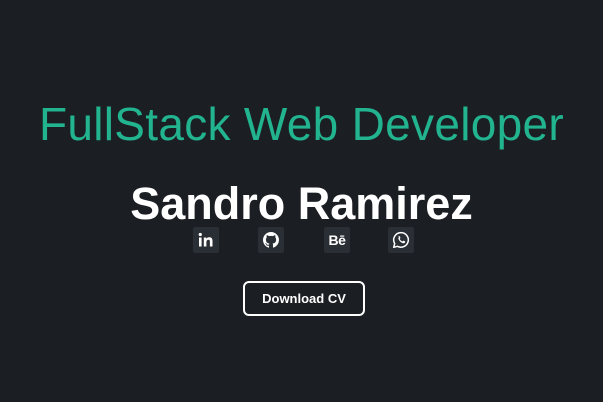  I want to click on whatsapp-icon, so click(401, 240).